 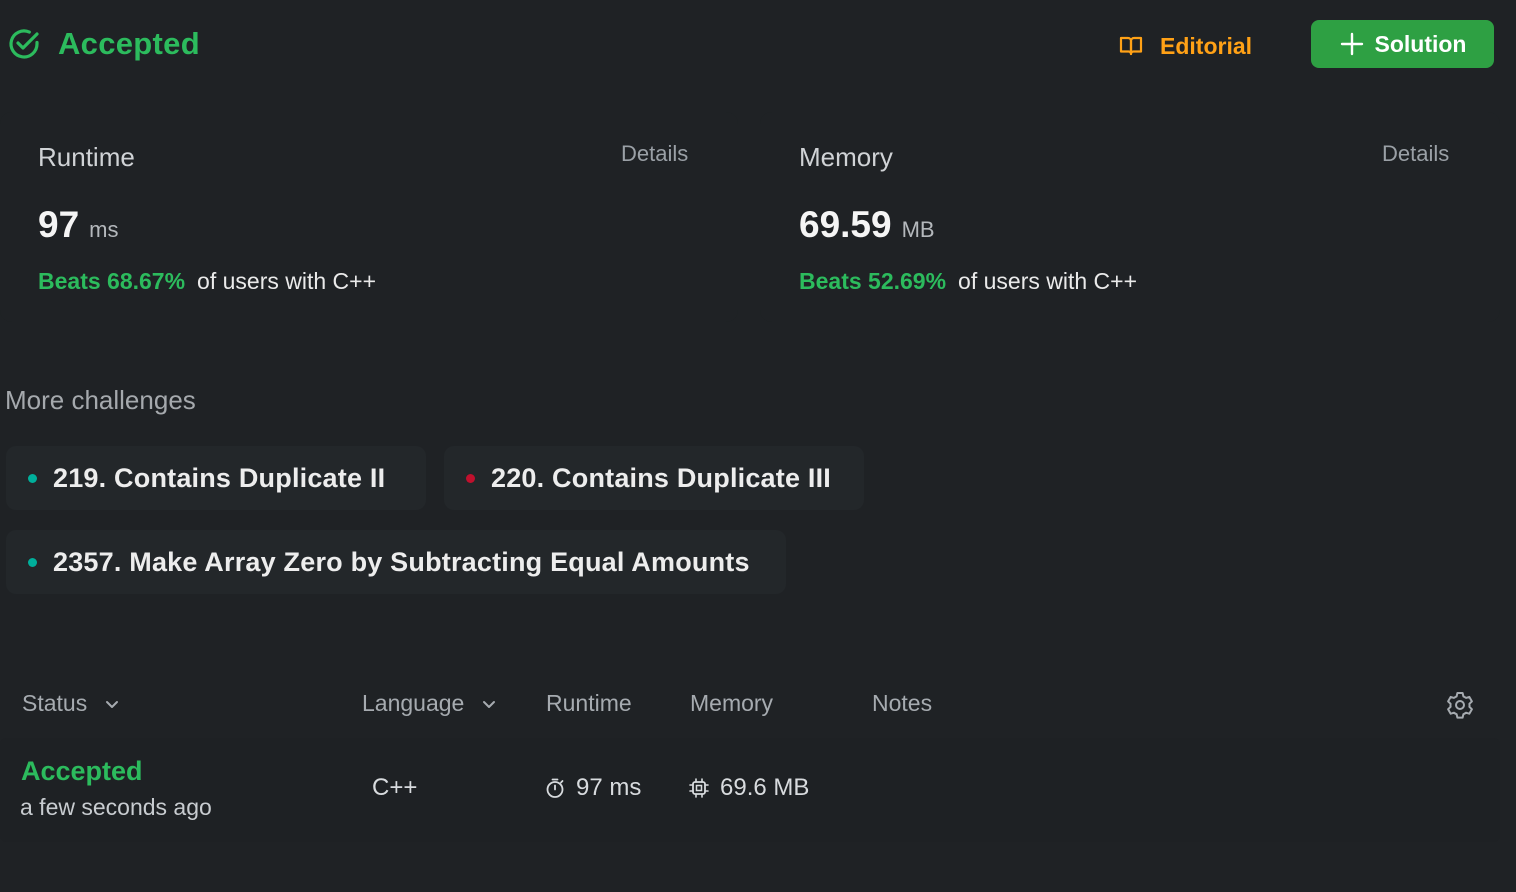 I want to click on submission-status-header: Accepted, so click(x=103, y=44).